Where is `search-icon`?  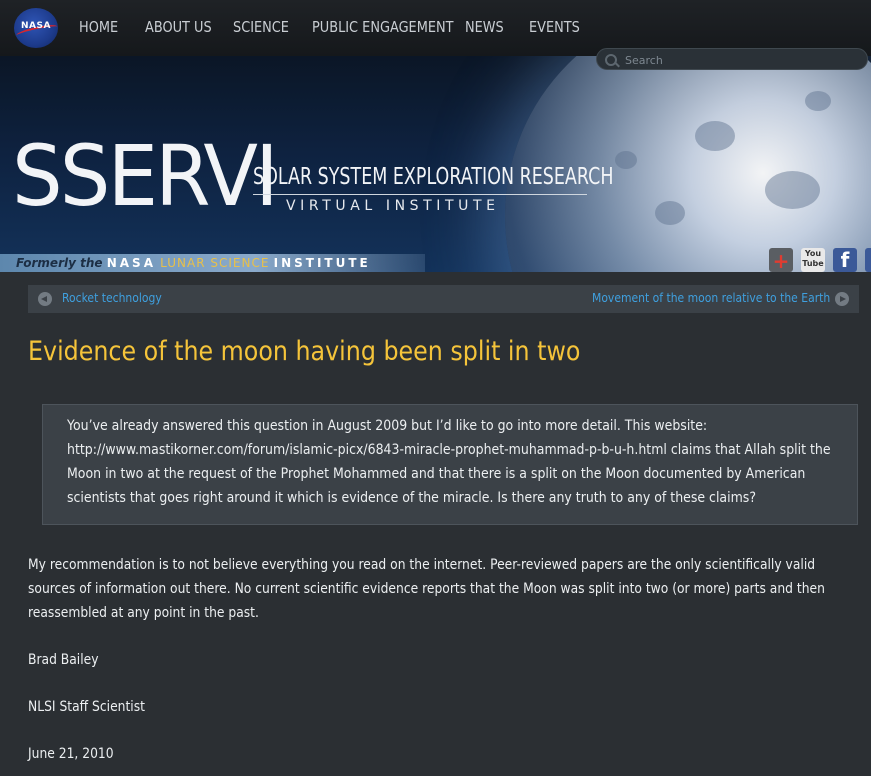
search-icon is located at coordinates (611, 60).